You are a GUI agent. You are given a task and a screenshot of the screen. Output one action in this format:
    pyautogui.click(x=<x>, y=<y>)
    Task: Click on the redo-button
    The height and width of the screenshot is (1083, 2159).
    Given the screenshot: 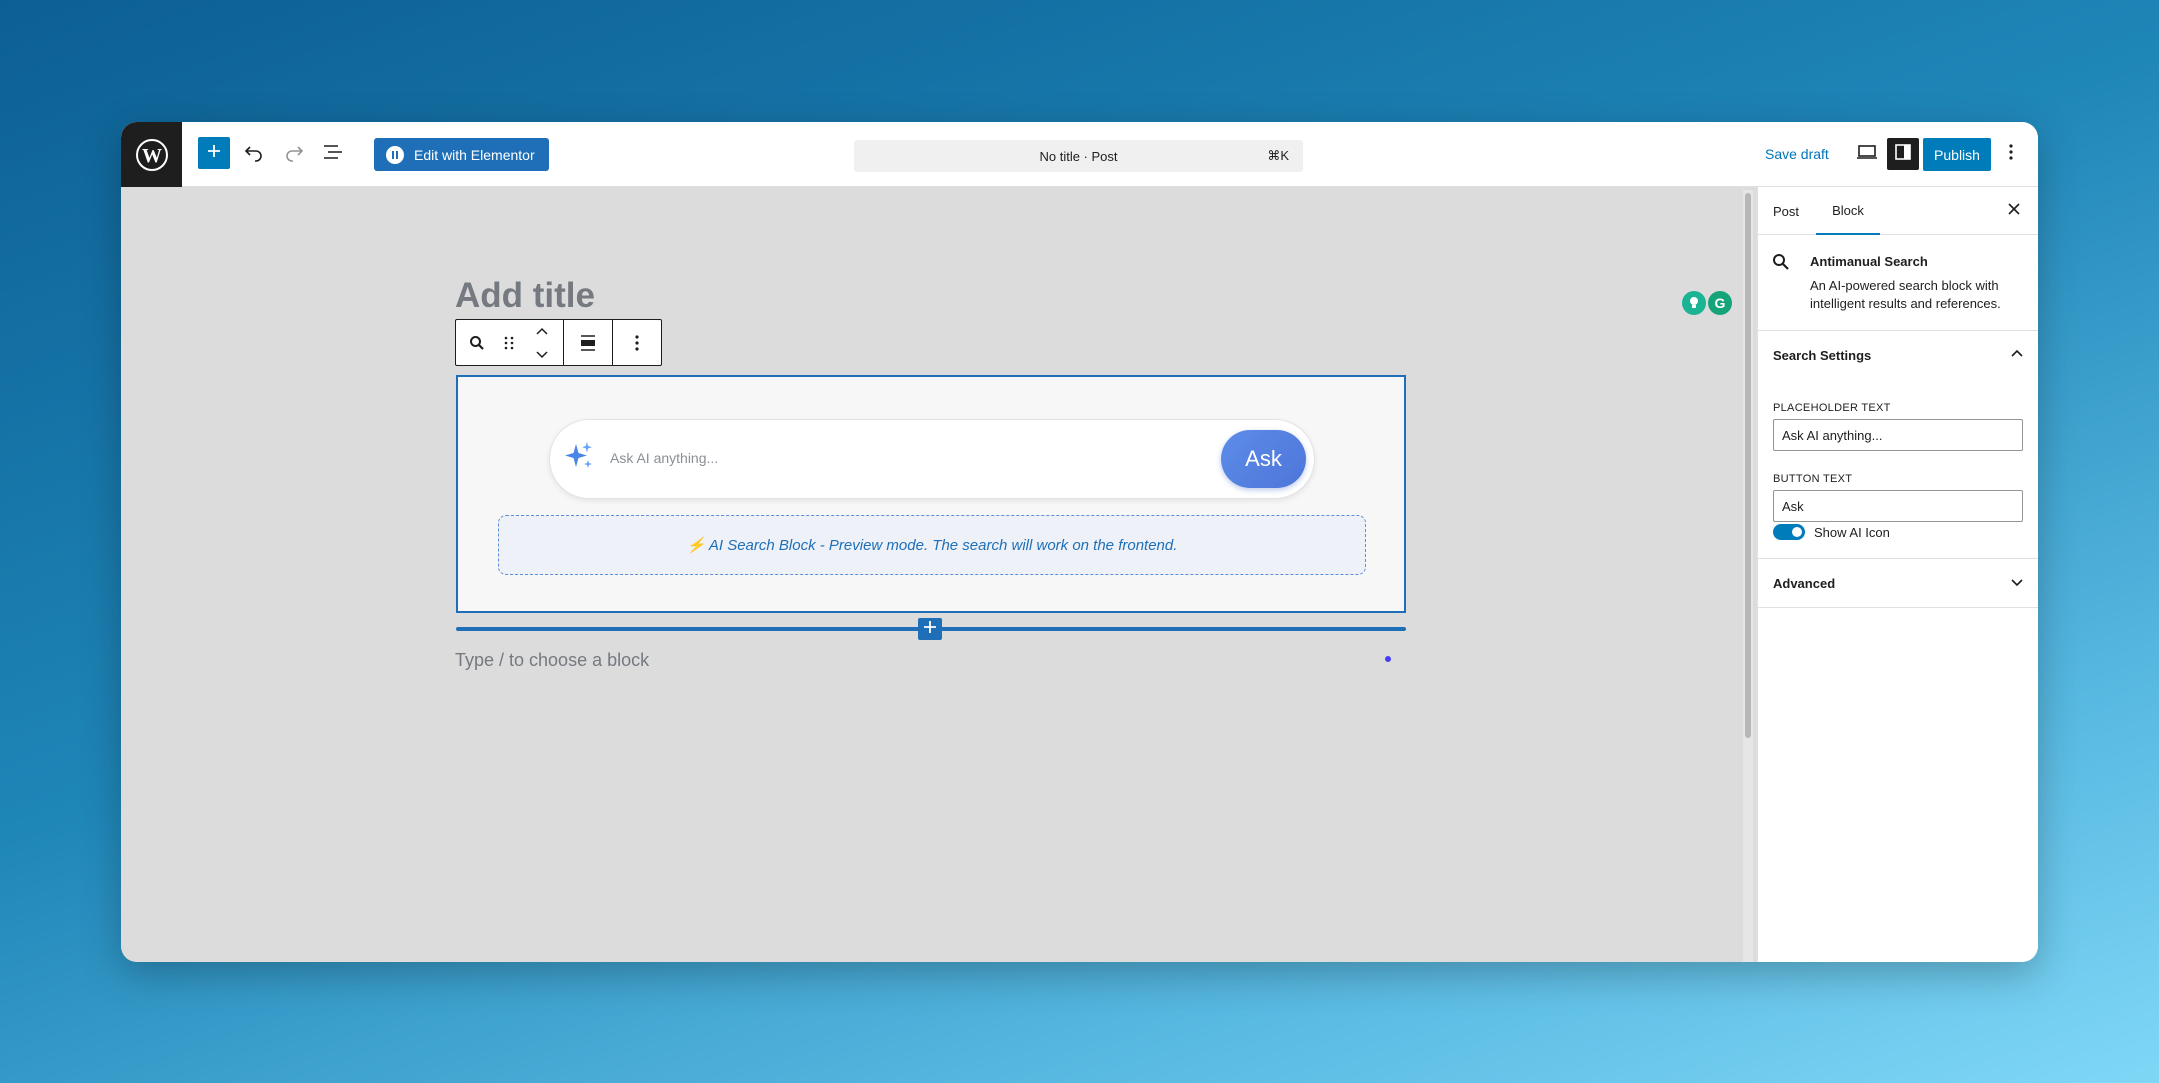 What is the action you would take?
    pyautogui.click(x=294, y=154)
    